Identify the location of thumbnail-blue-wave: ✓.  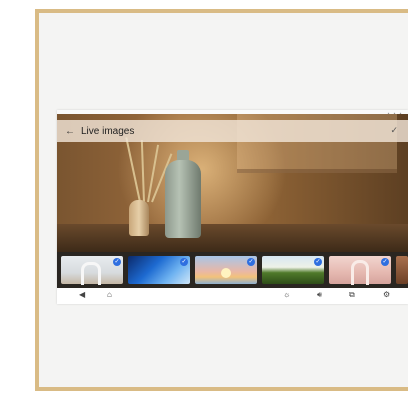
(159, 270).